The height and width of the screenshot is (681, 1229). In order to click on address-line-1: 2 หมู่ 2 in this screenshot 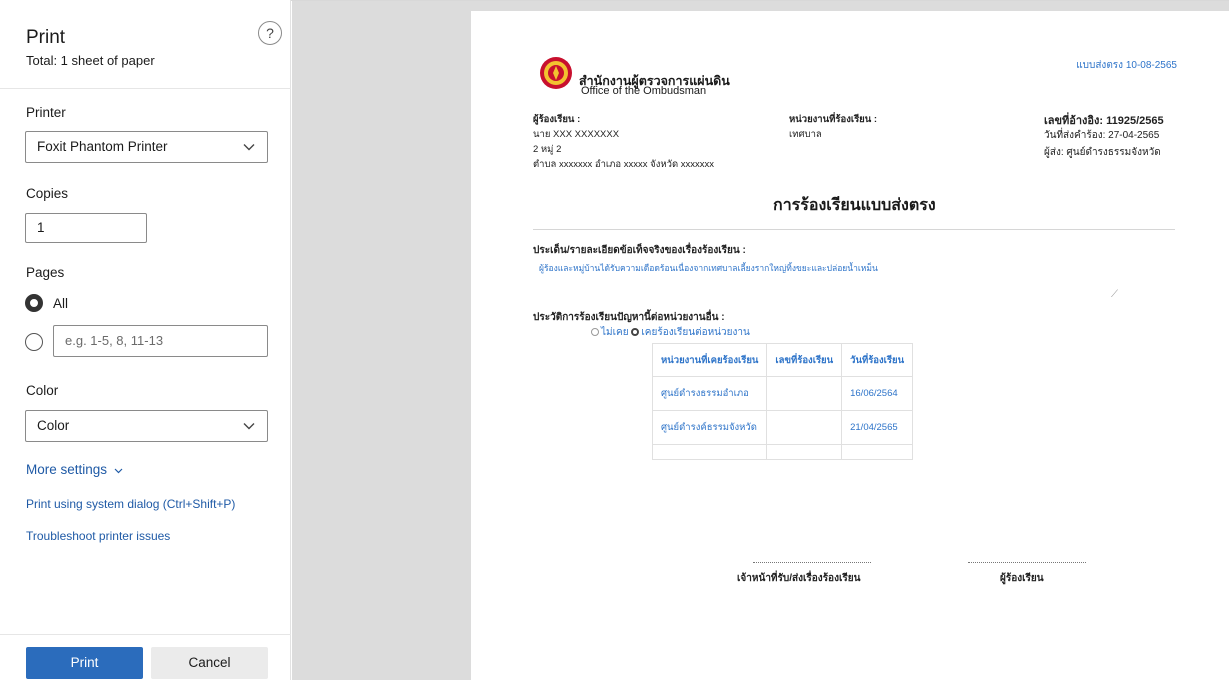, I will do `click(547, 149)`.